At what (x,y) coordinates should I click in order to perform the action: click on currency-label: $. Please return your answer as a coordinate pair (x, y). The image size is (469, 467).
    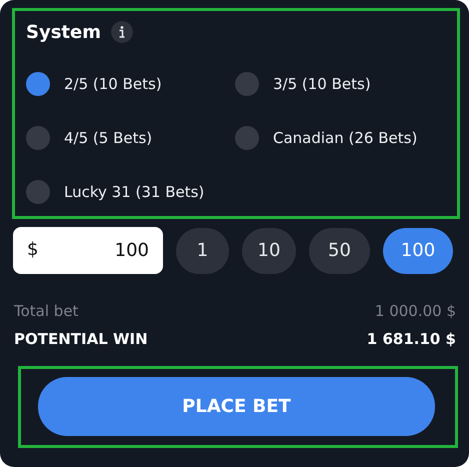
    Looking at the image, I should click on (32, 250).